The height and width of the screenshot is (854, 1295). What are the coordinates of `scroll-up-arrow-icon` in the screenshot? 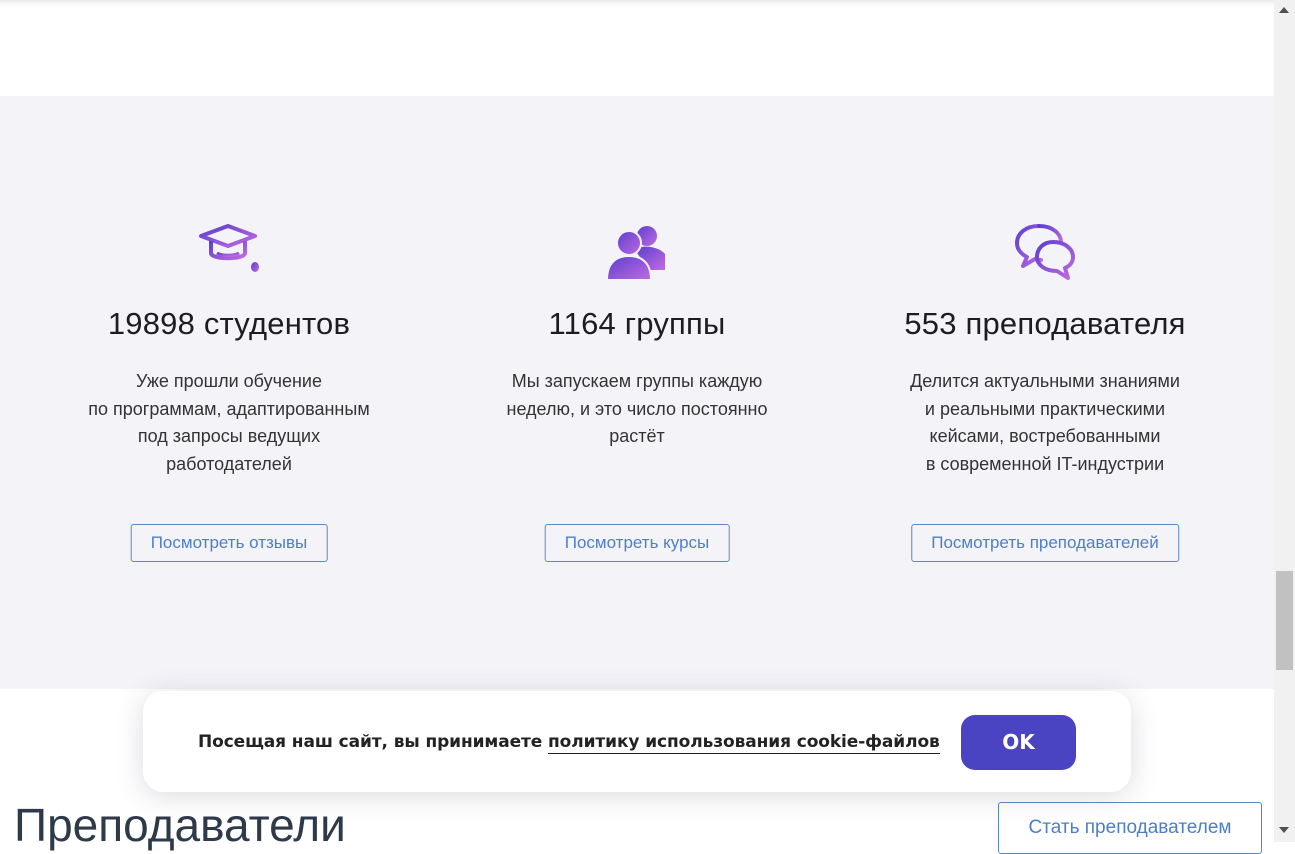 It's located at (1284, 10).